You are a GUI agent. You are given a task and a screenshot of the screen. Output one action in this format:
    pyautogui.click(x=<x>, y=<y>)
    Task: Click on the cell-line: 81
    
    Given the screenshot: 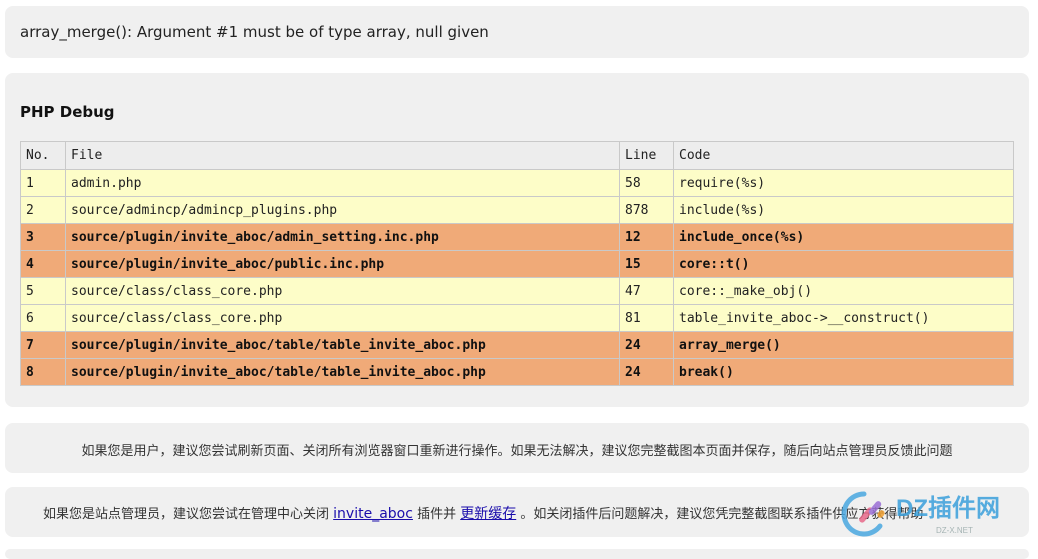 What is the action you would take?
    pyautogui.click(x=646, y=318)
    